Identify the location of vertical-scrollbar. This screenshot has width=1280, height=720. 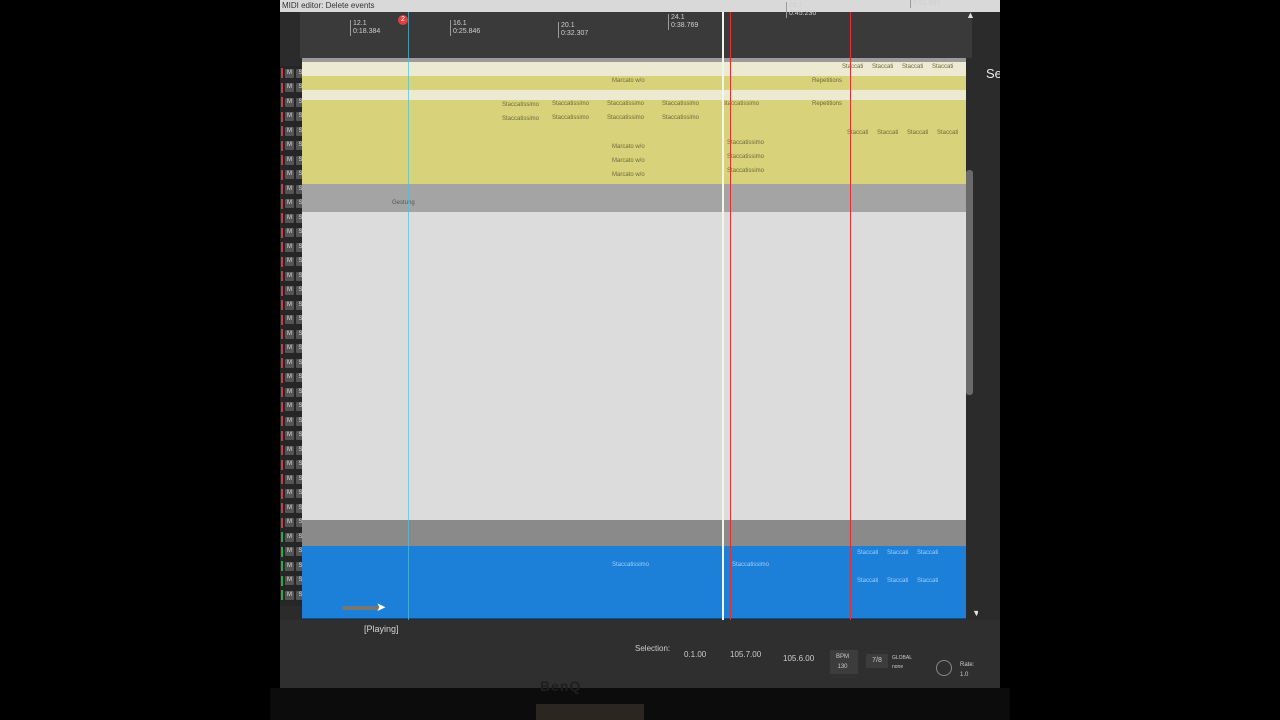
(969, 282).